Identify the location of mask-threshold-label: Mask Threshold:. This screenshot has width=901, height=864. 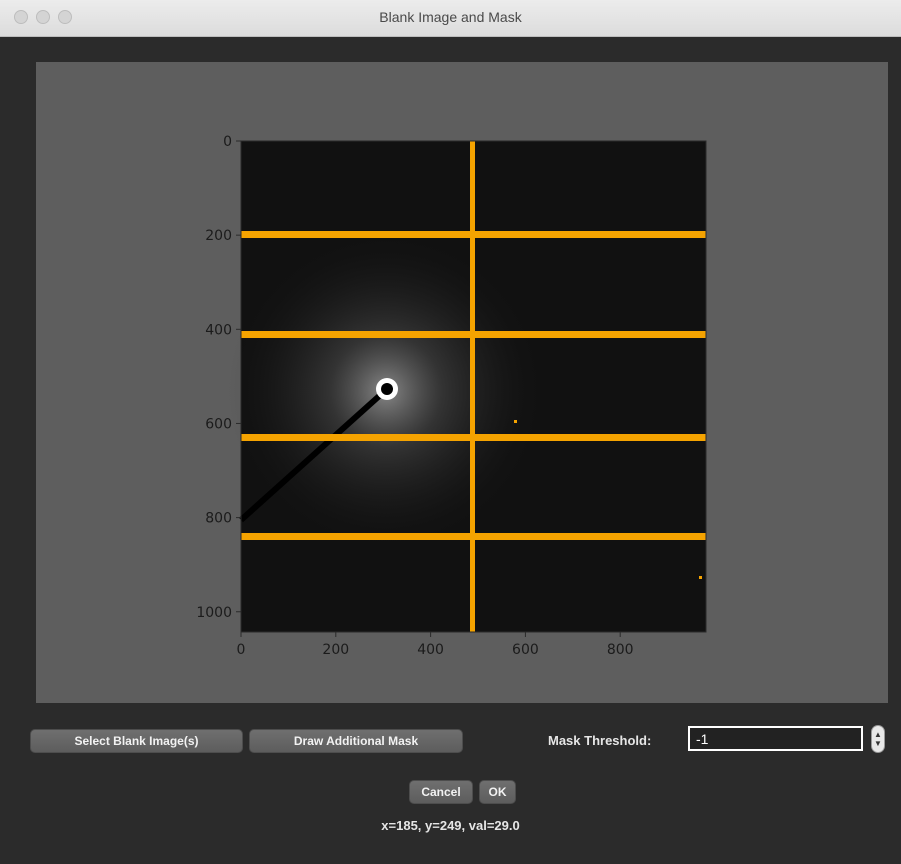
(600, 740).